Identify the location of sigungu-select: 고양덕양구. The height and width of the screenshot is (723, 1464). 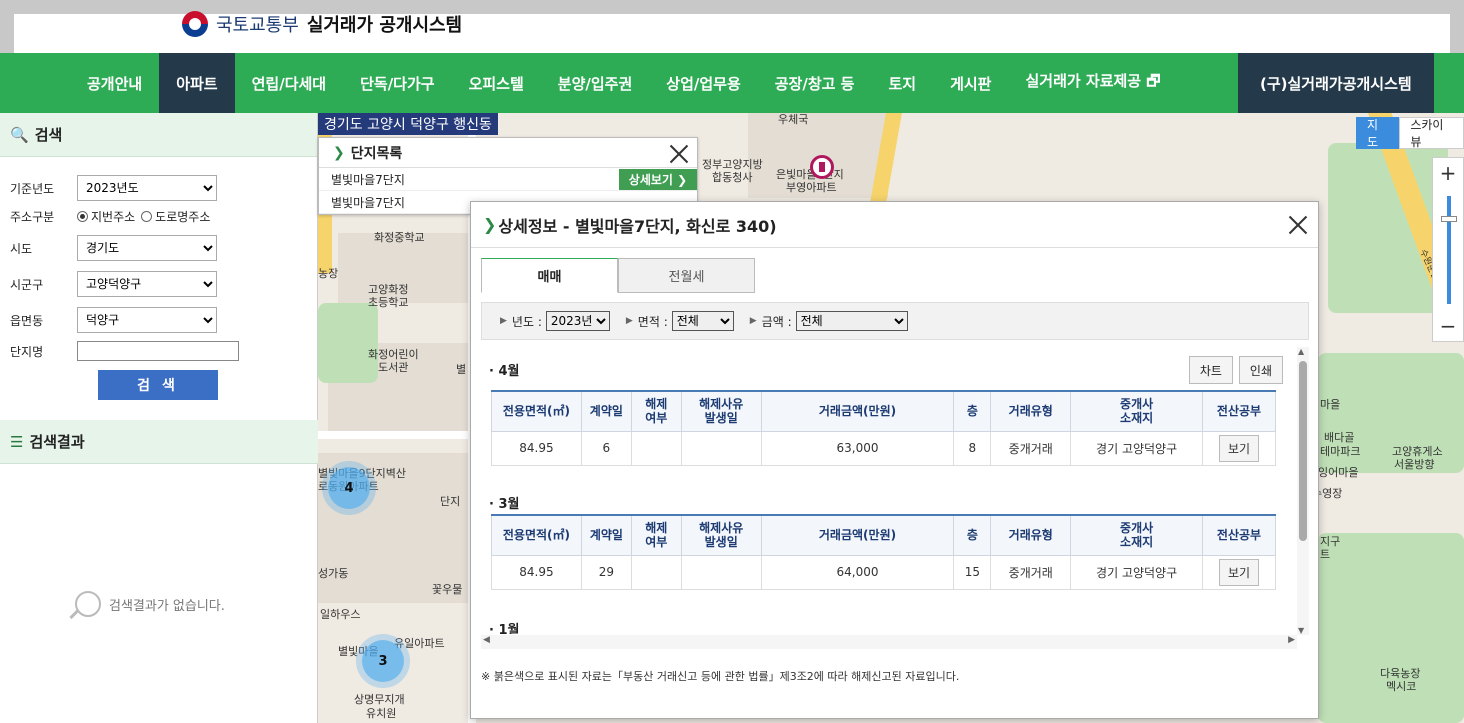
(147, 284).